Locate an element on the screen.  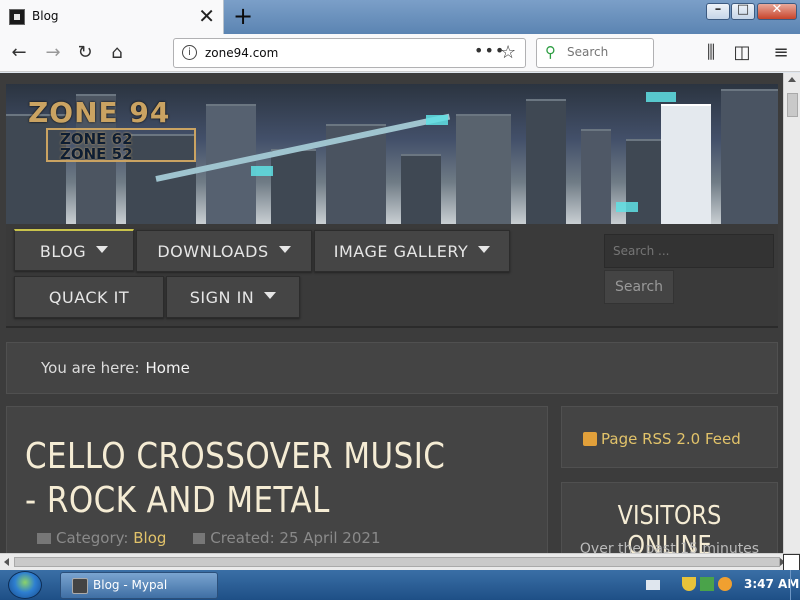
url-text: zone94.com is located at coordinates (241, 53).